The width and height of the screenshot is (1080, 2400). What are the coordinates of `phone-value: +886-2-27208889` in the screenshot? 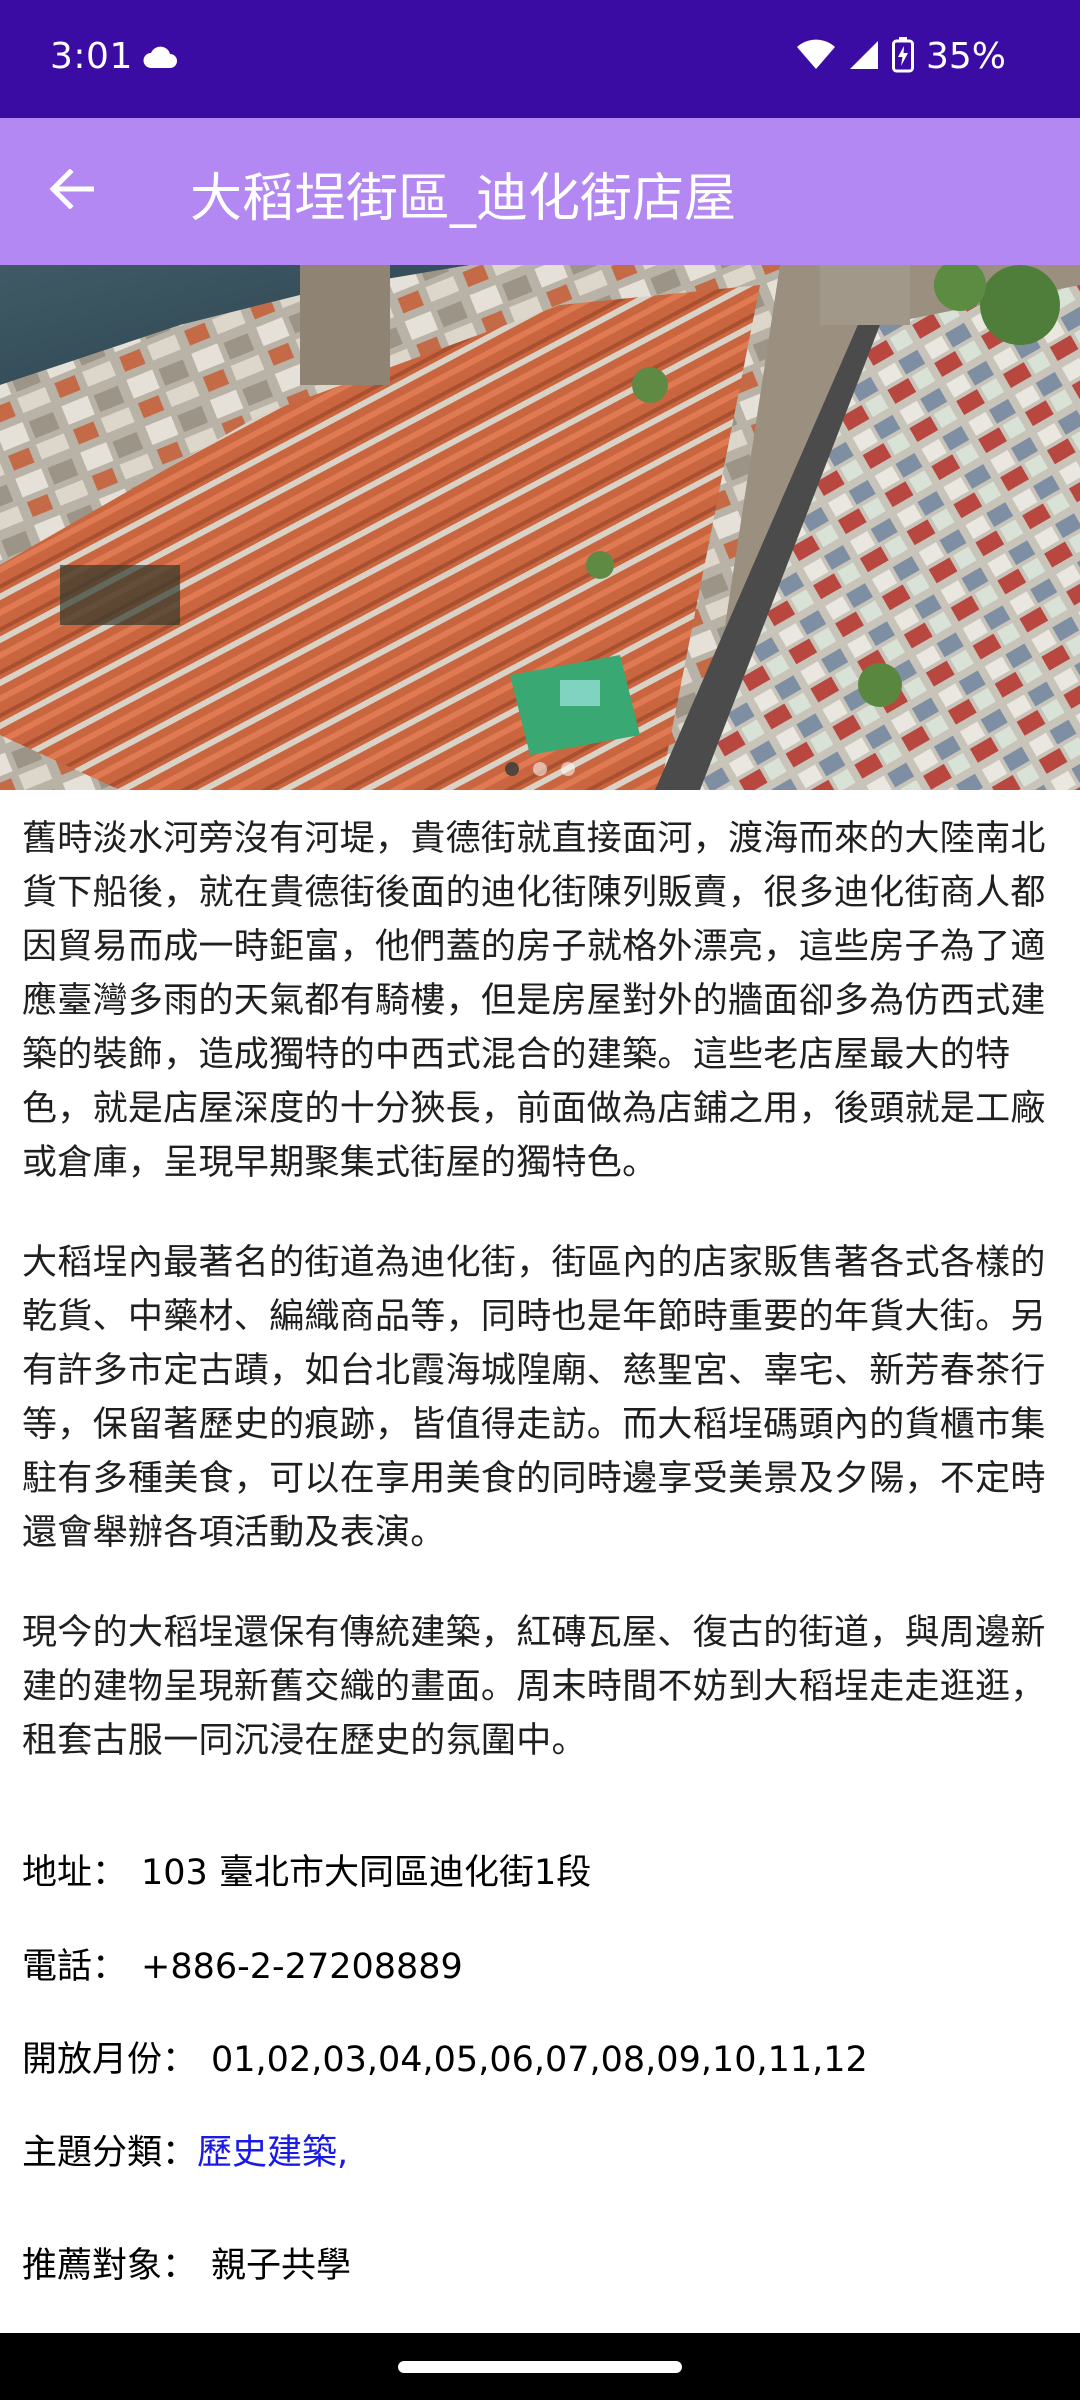 It's located at (302, 1967).